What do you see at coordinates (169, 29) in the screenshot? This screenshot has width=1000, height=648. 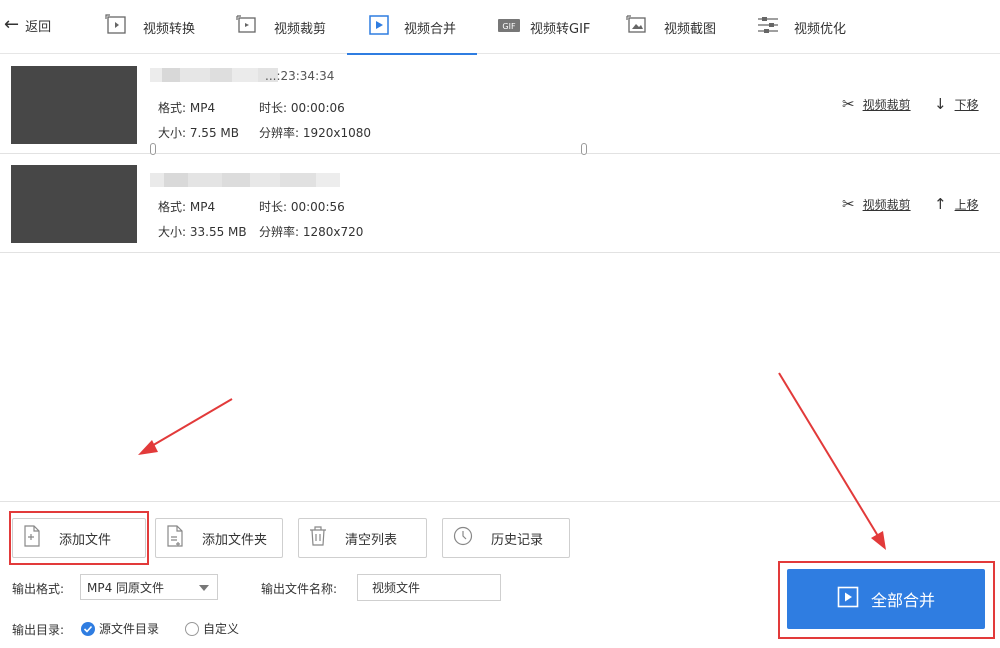 I see `tab-label: 视频转换` at bounding box center [169, 29].